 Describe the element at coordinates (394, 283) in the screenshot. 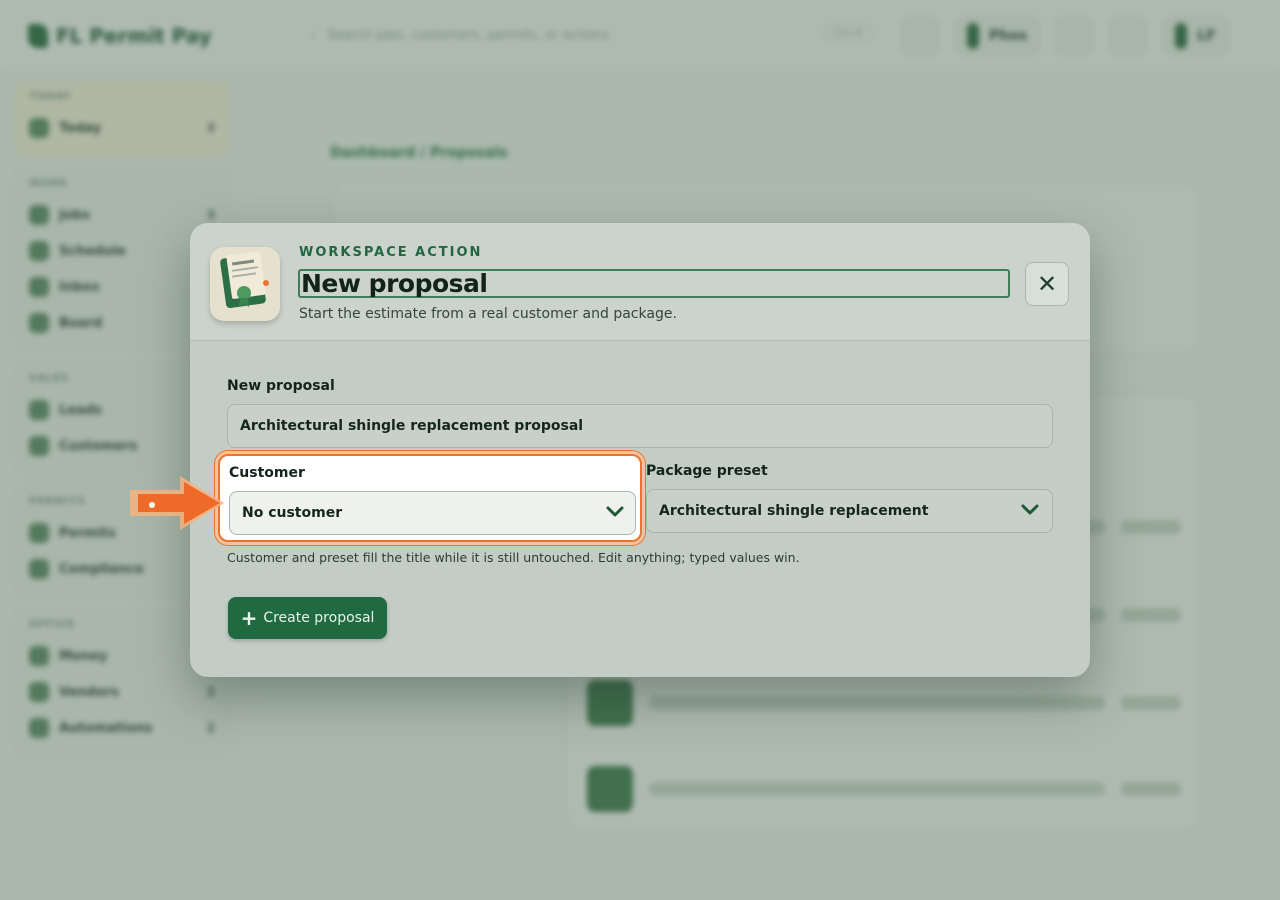

I see `dialog-title: New proposal` at that location.